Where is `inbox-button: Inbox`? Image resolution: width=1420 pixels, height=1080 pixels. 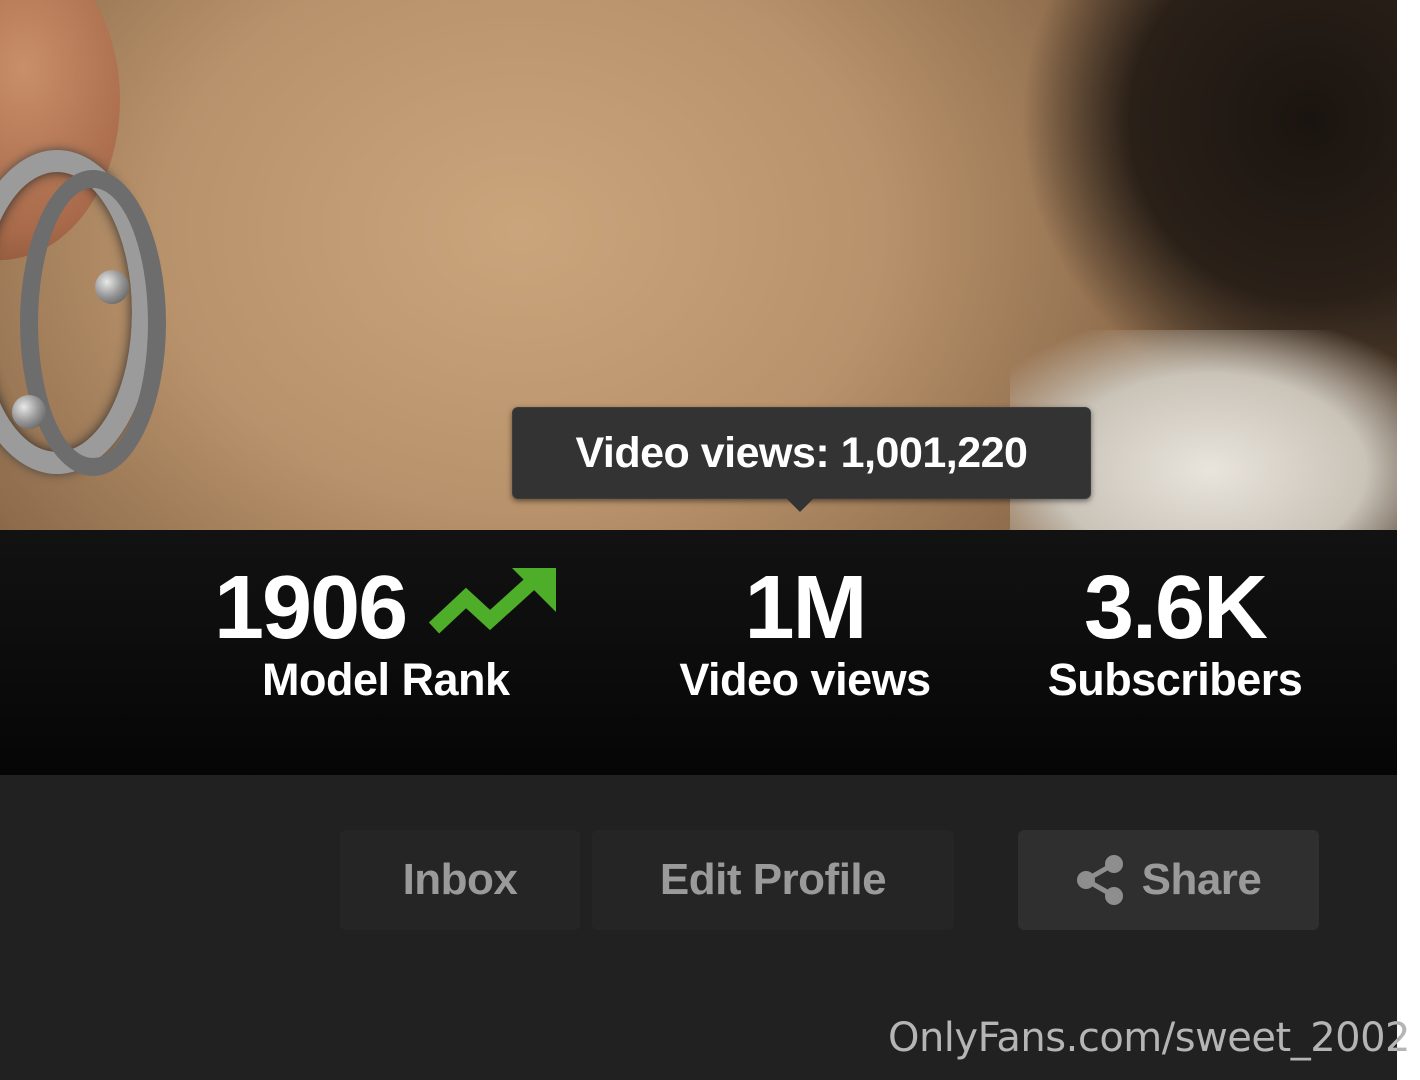 inbox-button: Inbox is located at coordinates (460, 880).